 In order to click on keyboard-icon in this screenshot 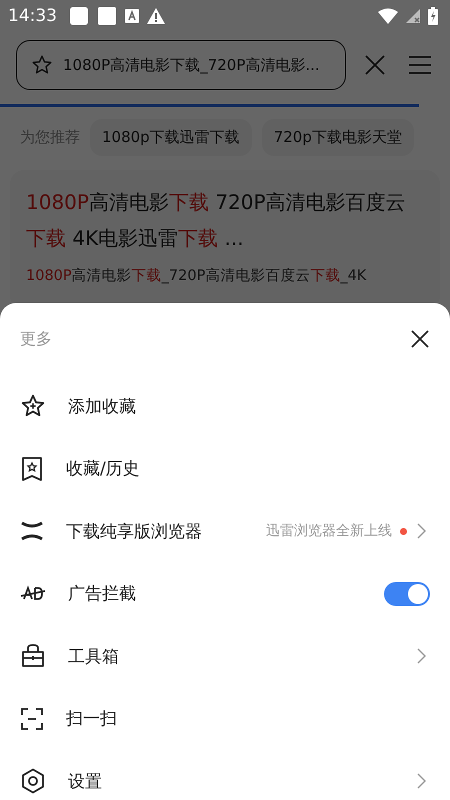, I will do `click(132, 16)`.